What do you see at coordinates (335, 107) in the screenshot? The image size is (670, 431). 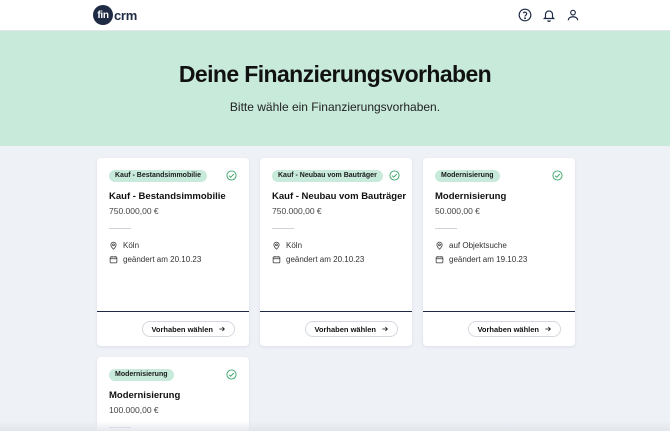 I see `page-subtitle: Bitte wähle ein Finanzierungsvorhaben.` at bounding box center [335, 107].